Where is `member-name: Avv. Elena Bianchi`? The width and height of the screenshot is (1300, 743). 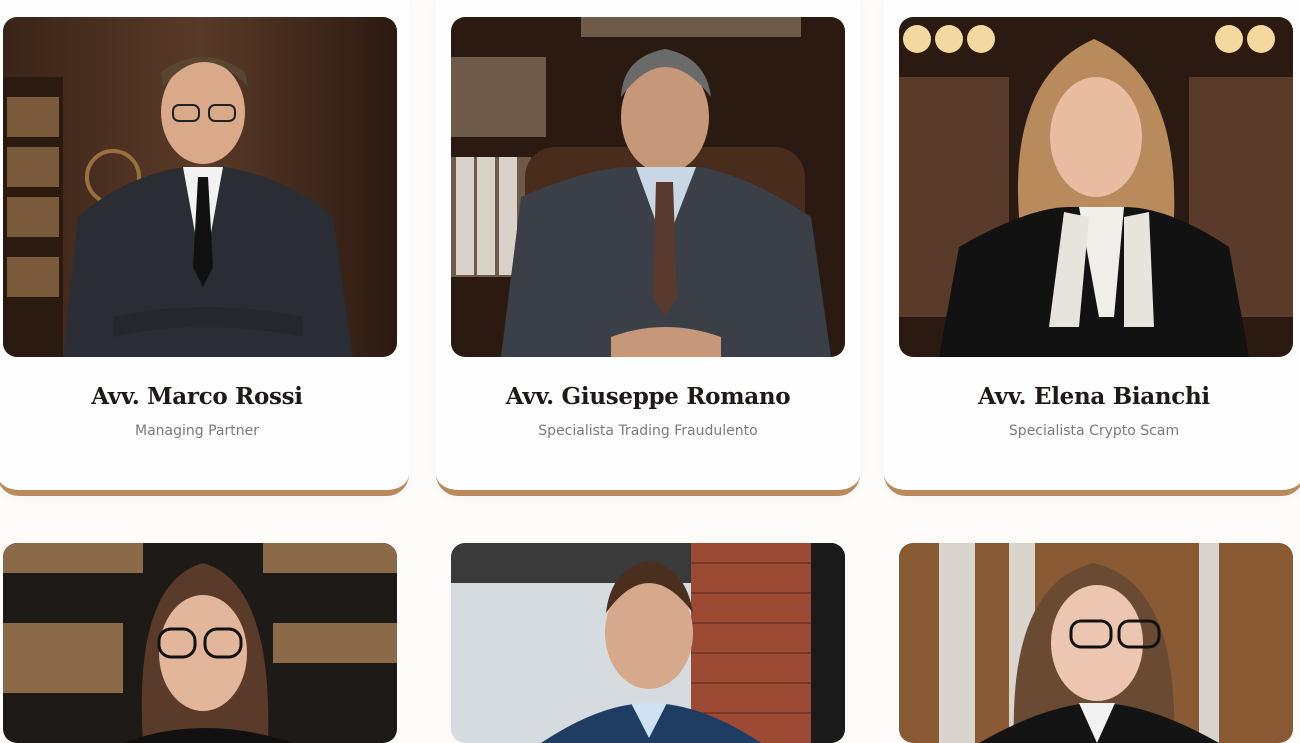 member-name: Avv. Elena Bianchi is located at coordinates (1094, 396).